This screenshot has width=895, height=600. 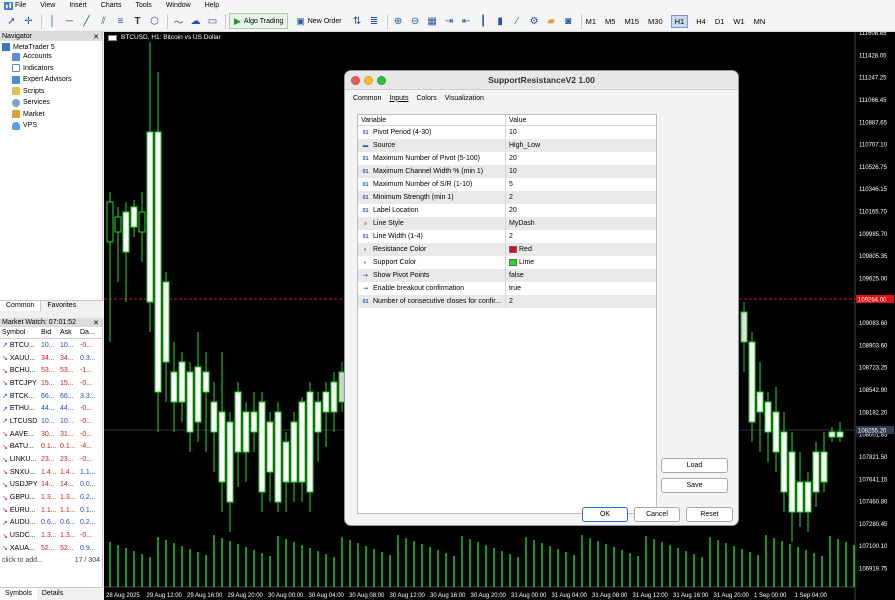 I want to click on line-chart-icon: ⁄, so click(x=517, y=21).